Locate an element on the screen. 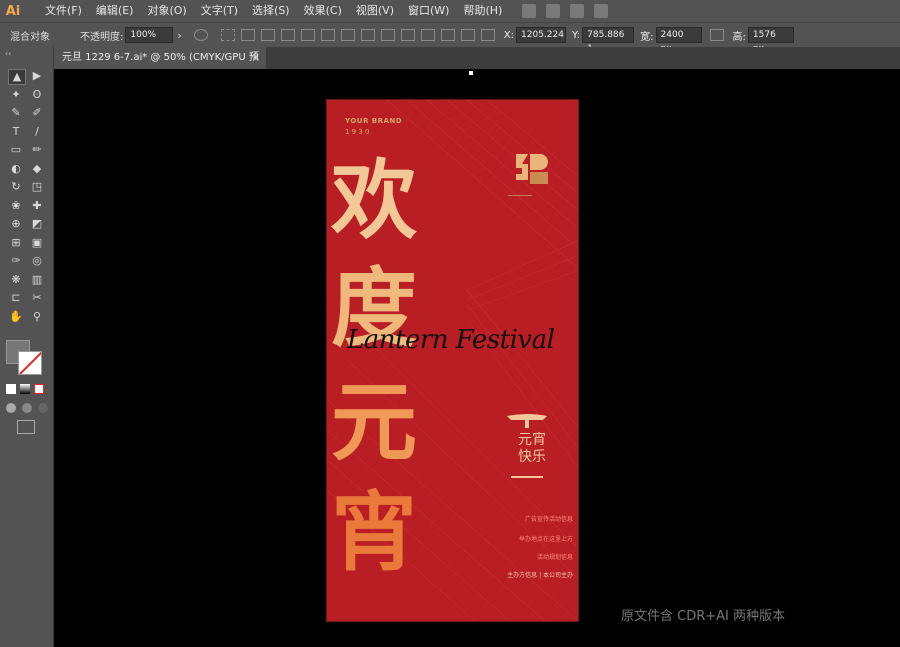 This screenshot has height=647, width=900. shape-builder-tool-icon: ⊕ is located at coordinates (16, 224).